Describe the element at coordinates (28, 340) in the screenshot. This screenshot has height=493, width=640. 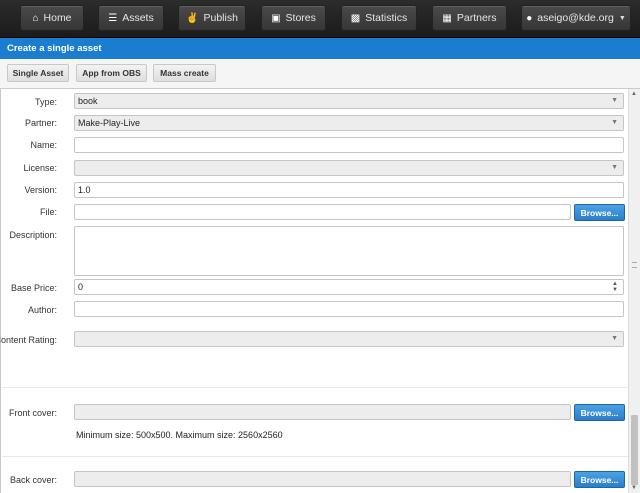
I see `content-rating-label: Content Rating:` at that location.